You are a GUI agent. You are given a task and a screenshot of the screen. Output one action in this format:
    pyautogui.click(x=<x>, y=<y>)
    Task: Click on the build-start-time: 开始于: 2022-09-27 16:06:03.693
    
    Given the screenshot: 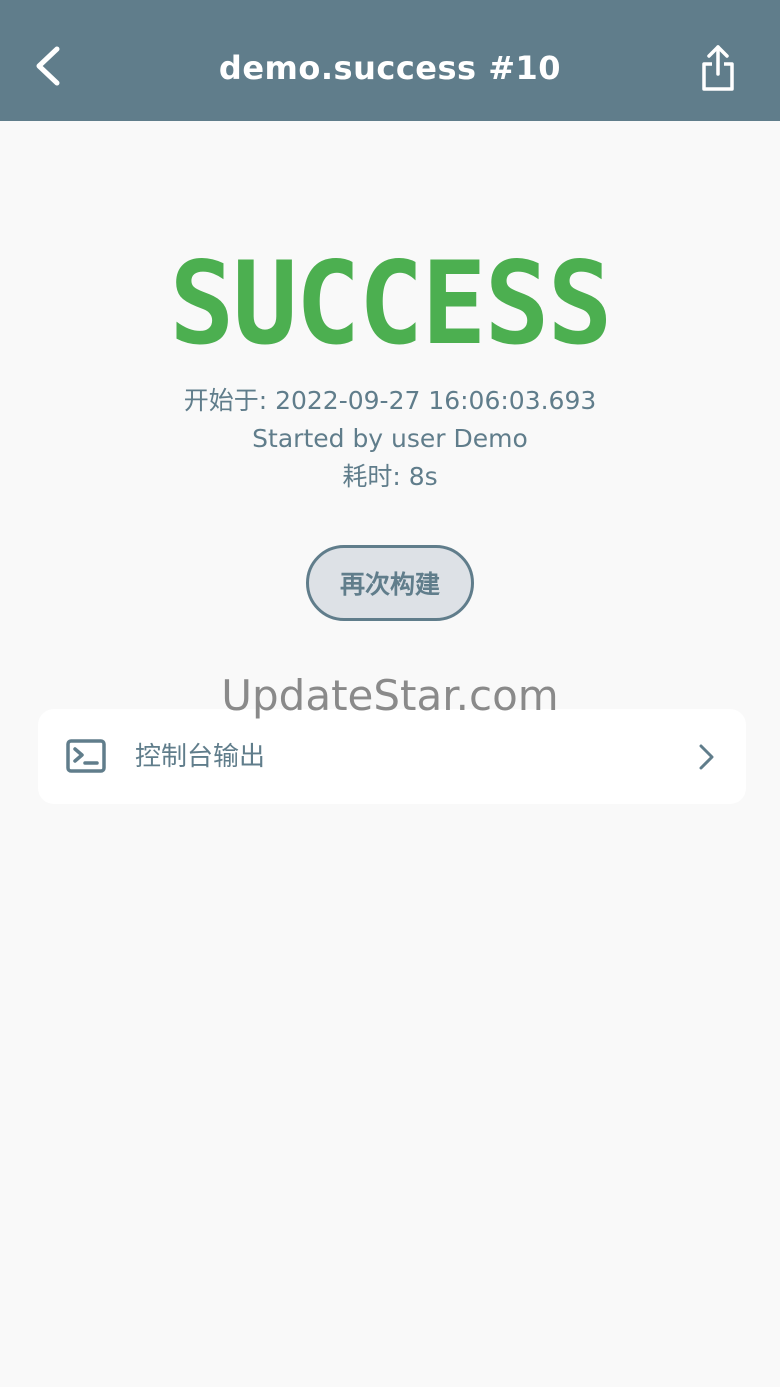 What is the action you would take?
    pyautogui.click(x=390, y=400)
    